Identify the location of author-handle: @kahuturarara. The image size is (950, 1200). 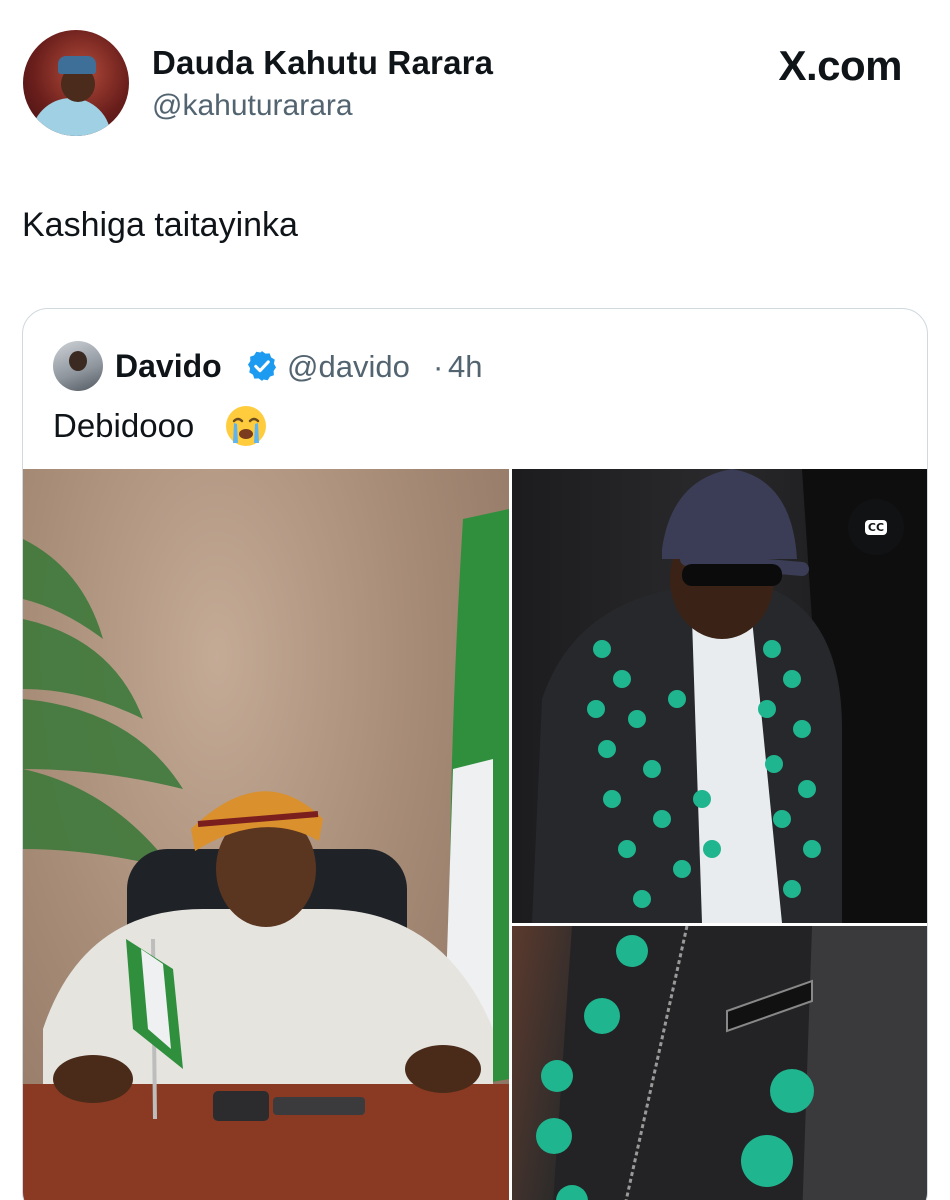
(252, 106).